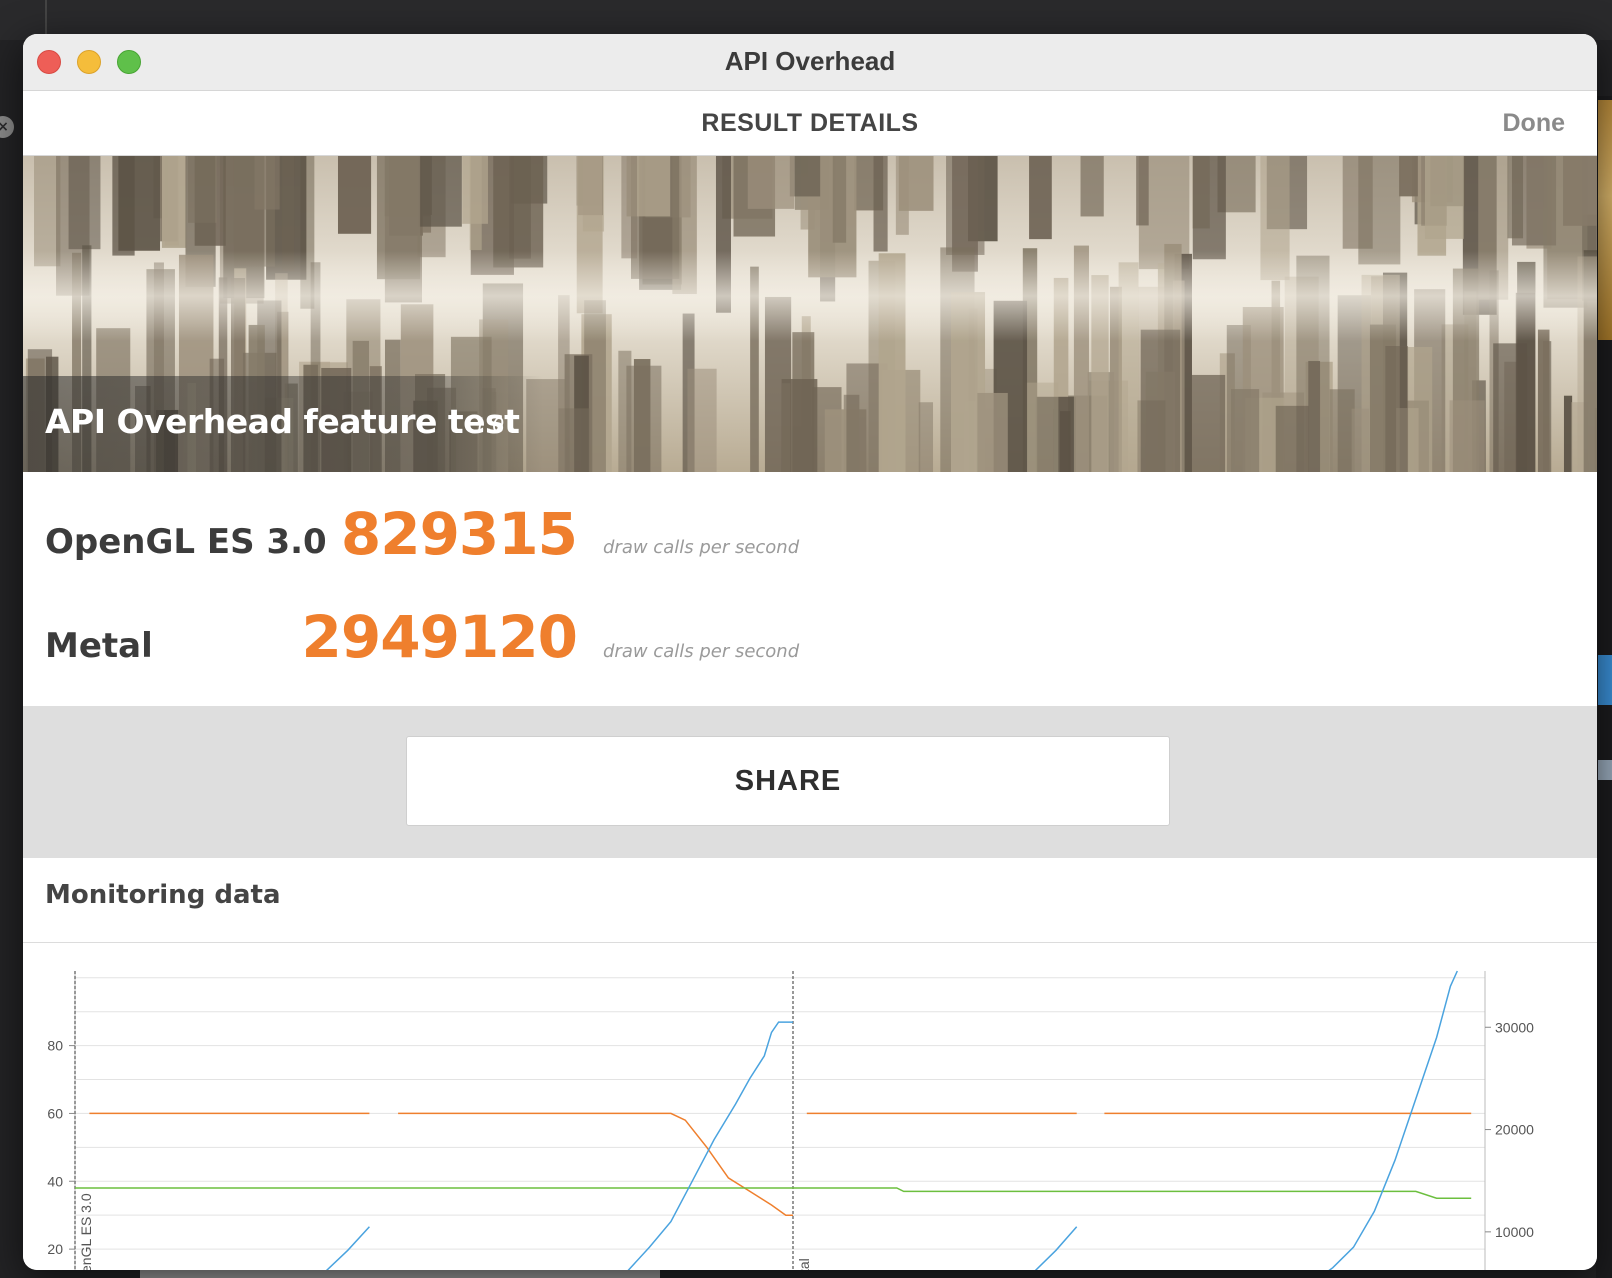  What do you see at coordinates (55, 1046) in the screenshot?
I see `left-axis-tick-label: 80` at bounding box center [55, 1046].